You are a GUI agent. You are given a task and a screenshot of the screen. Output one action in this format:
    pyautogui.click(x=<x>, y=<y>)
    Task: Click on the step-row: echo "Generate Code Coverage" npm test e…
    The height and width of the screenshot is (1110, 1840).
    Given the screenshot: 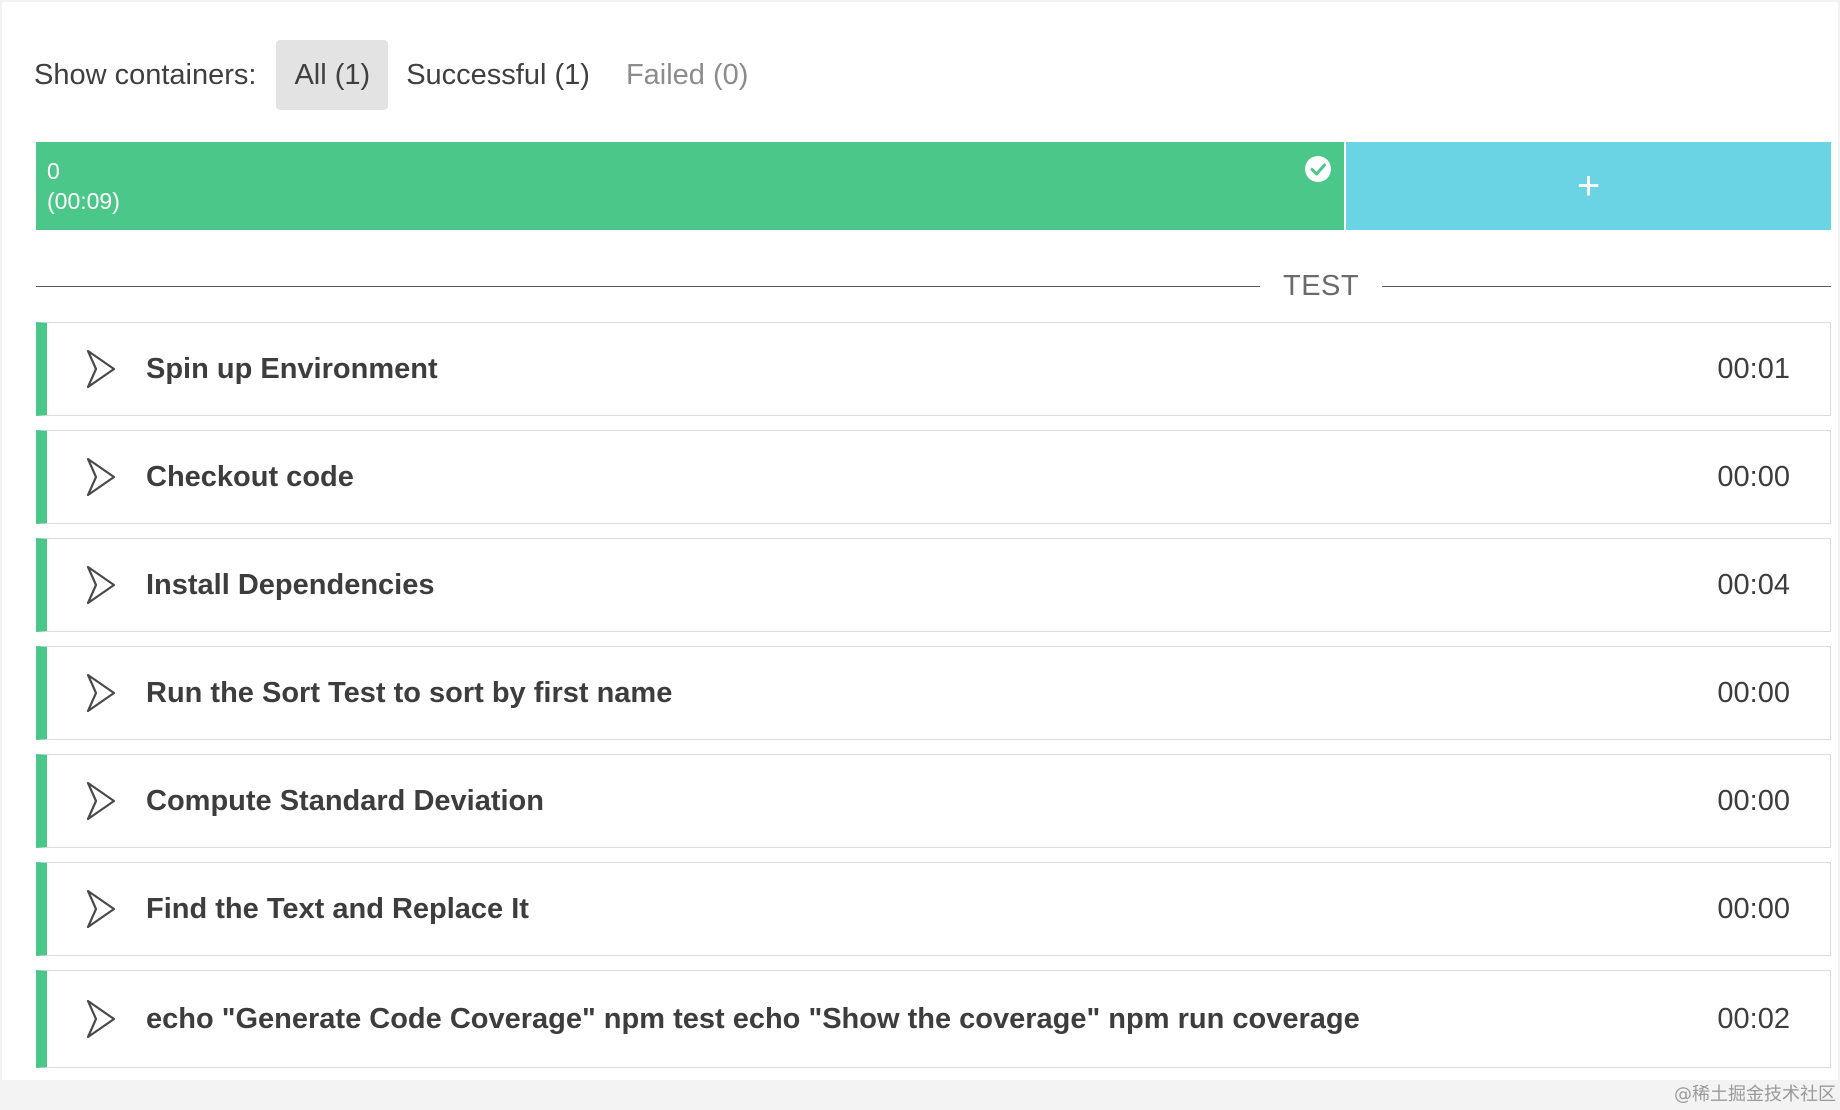 What is the action you would take?
    pyautogui.click(x=933, y=1019)
    